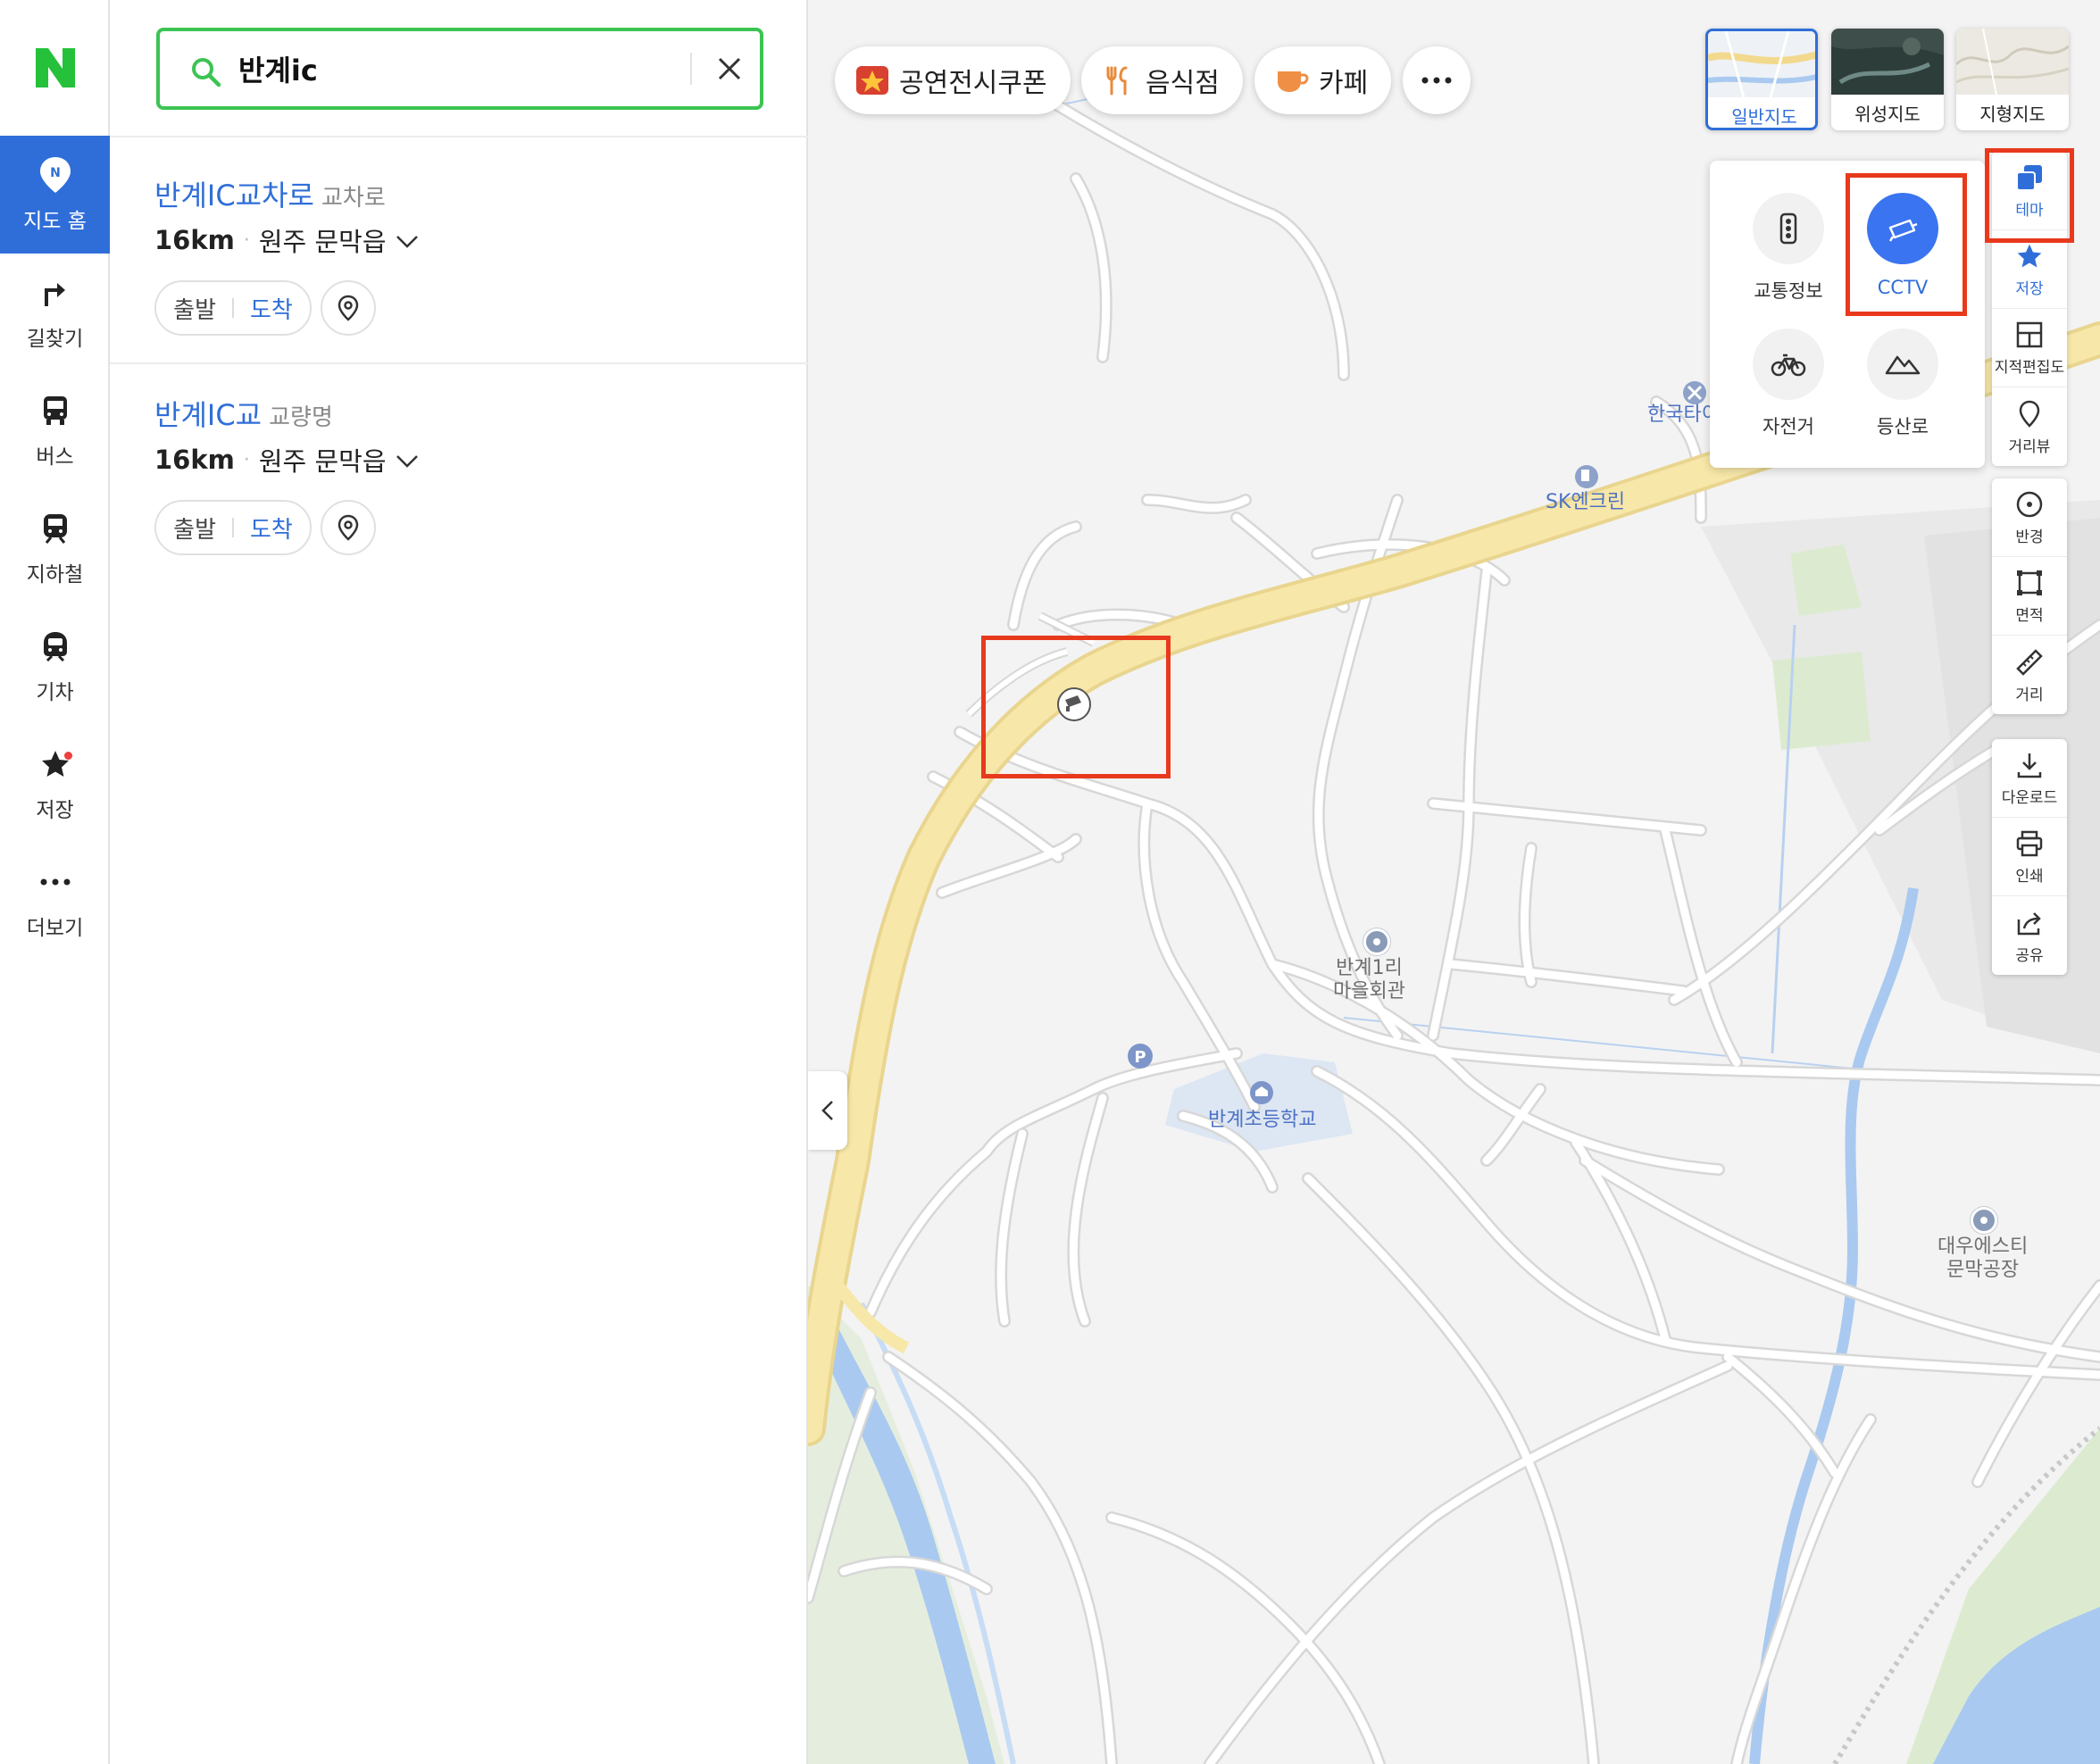  I want to click on svg-text: P, so click(1140, 1058).